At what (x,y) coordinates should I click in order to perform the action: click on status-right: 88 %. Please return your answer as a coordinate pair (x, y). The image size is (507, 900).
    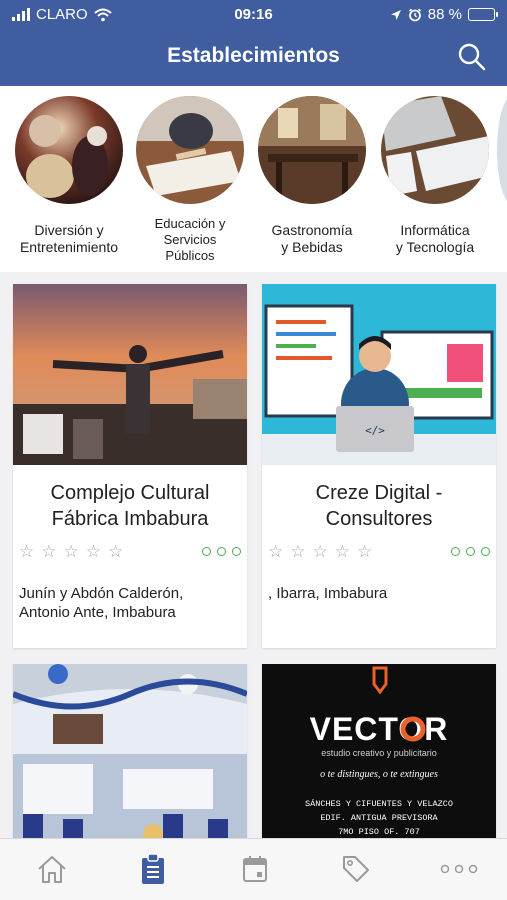
    Looking at the image, I should click on (444, 14).